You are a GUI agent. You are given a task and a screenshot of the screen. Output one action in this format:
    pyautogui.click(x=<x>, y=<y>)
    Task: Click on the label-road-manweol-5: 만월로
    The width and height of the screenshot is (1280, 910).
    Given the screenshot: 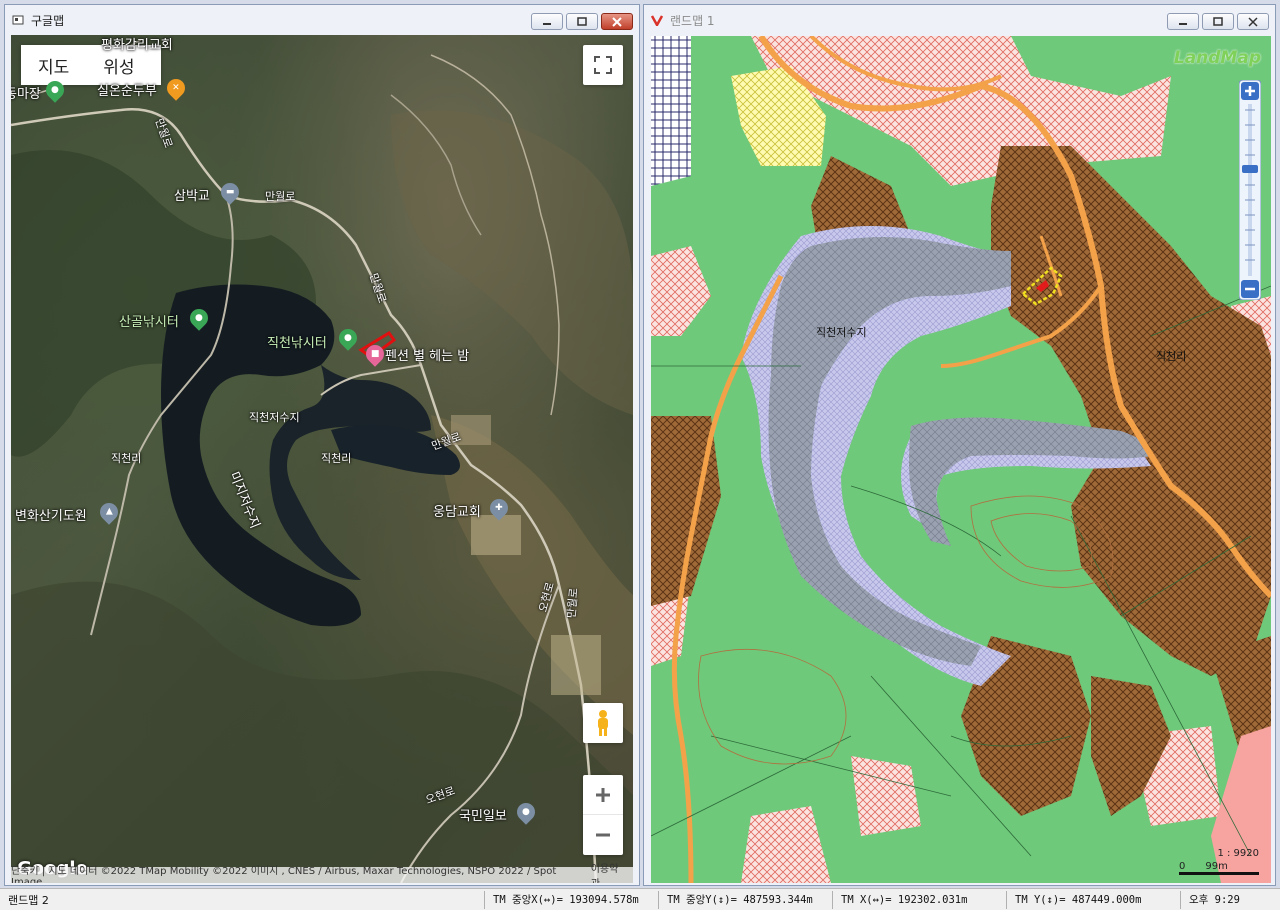 What is the action you would take?
    pyautogui.click(x=572, y=603)
    